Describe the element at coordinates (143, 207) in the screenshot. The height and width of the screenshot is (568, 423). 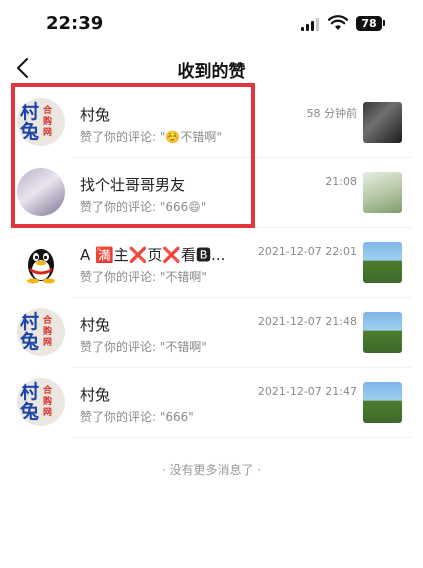
I see `like-comment: 赞了你的评论: "666😄"` at that location.